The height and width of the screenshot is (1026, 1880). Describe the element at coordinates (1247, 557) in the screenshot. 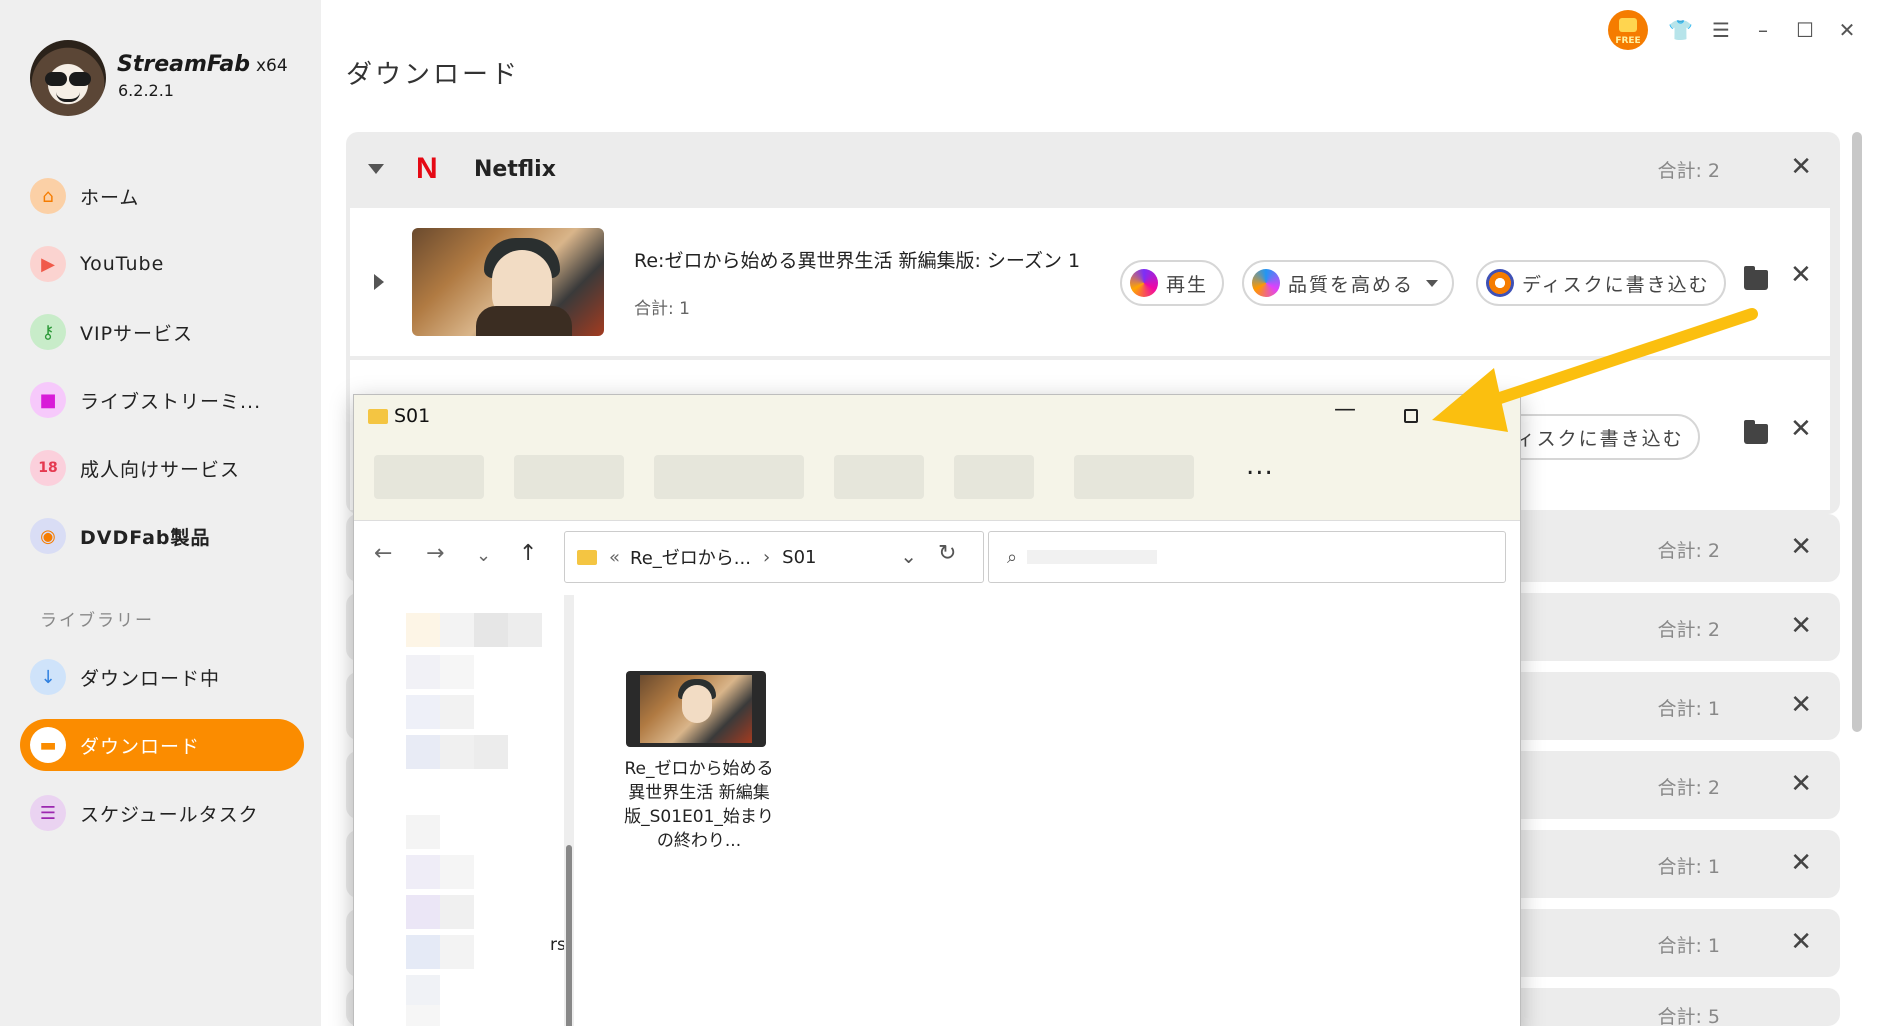

I see `search-input: ⌕` at that location.